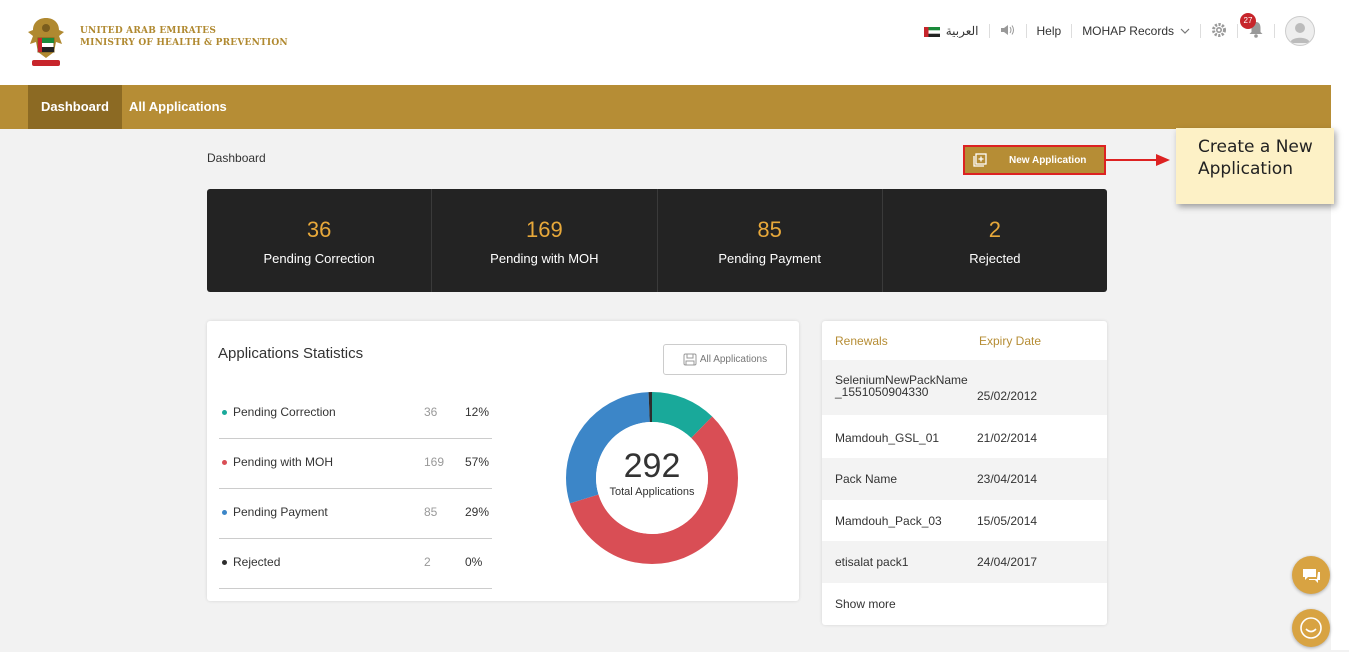  Describe the element at coordinates (931, 31) in the screenshot. I see `uae-flag-icon` at that location.